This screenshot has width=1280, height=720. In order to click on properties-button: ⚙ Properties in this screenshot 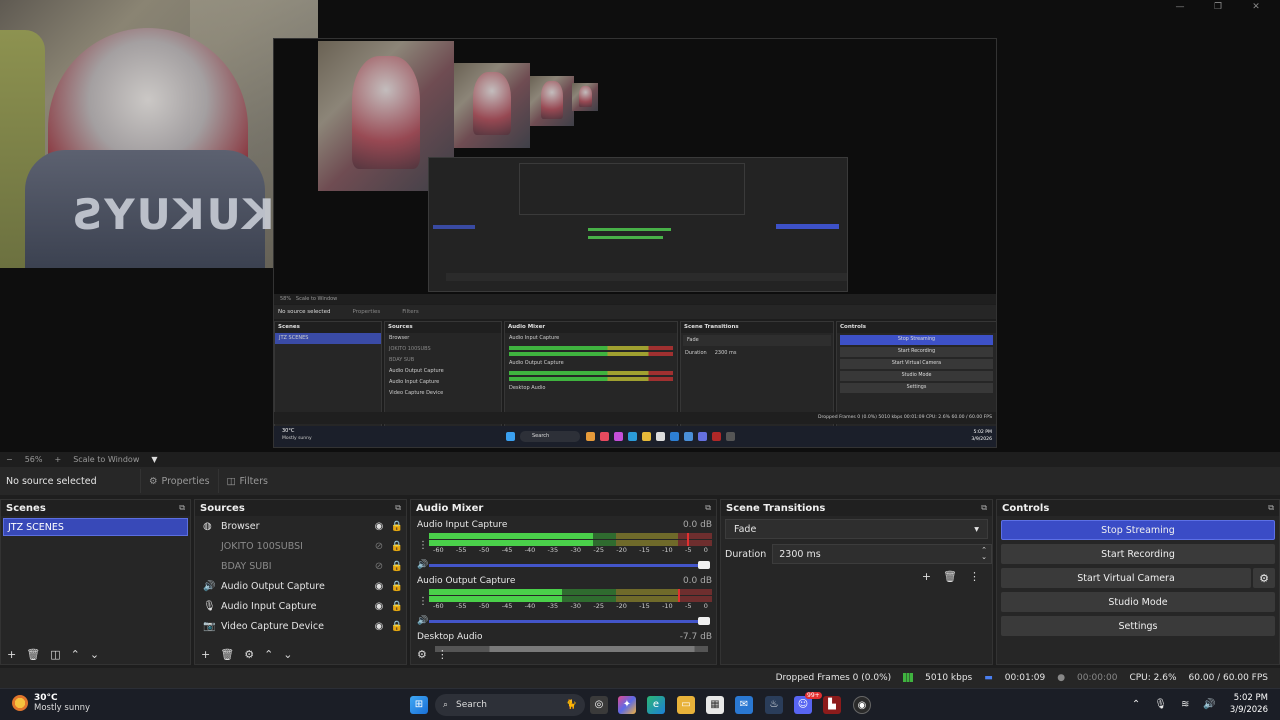, I will do `click(179, 481)`.